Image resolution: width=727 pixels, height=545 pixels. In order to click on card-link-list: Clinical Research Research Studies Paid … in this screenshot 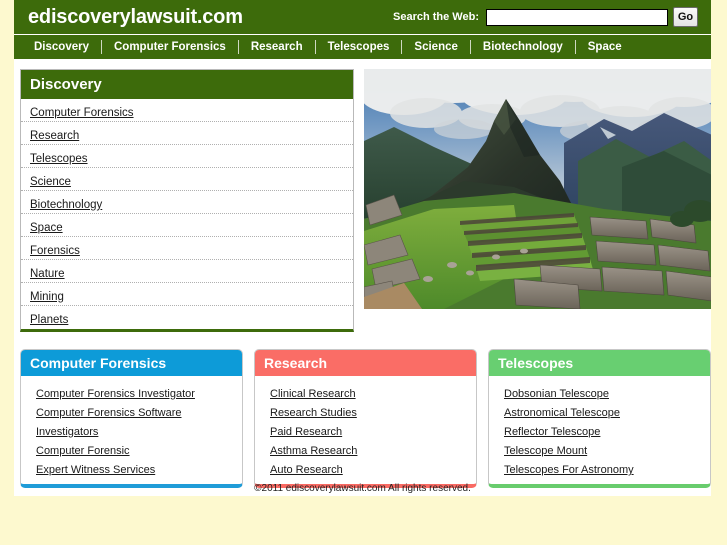, I will do `click(365, 428)`.